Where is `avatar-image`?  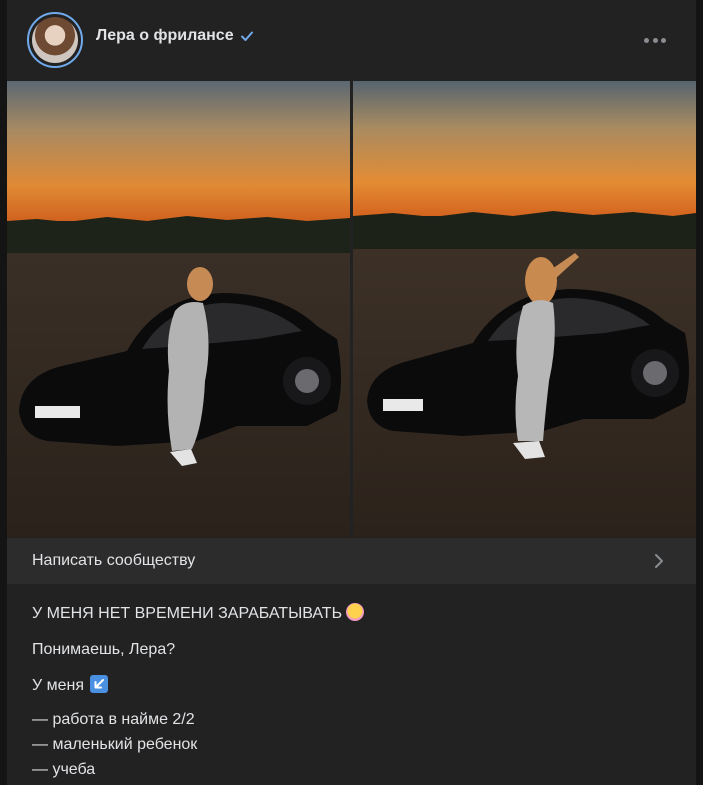 avatar-image is located at coordinates (55, 40).